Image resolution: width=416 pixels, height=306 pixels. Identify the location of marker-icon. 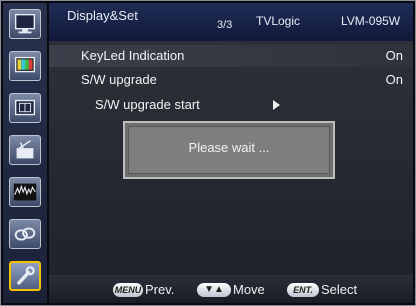
(25, 107).